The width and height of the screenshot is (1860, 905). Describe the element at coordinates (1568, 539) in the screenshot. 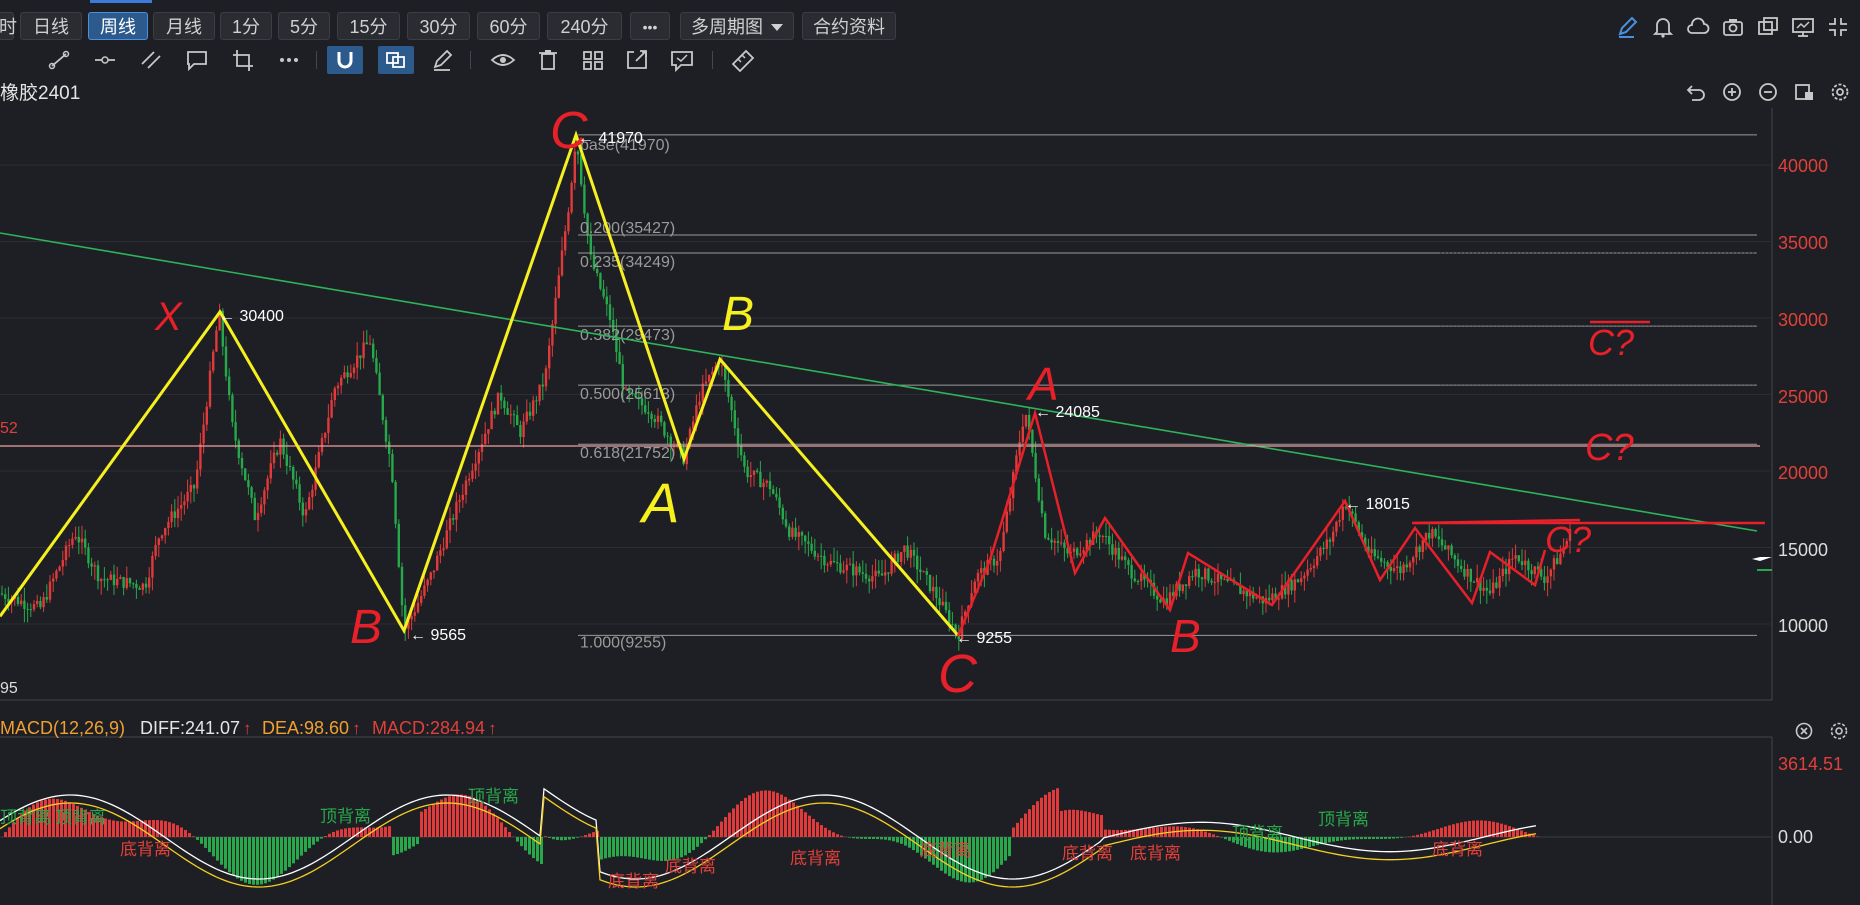

I see `annotation-c-q3: C?` at that location.